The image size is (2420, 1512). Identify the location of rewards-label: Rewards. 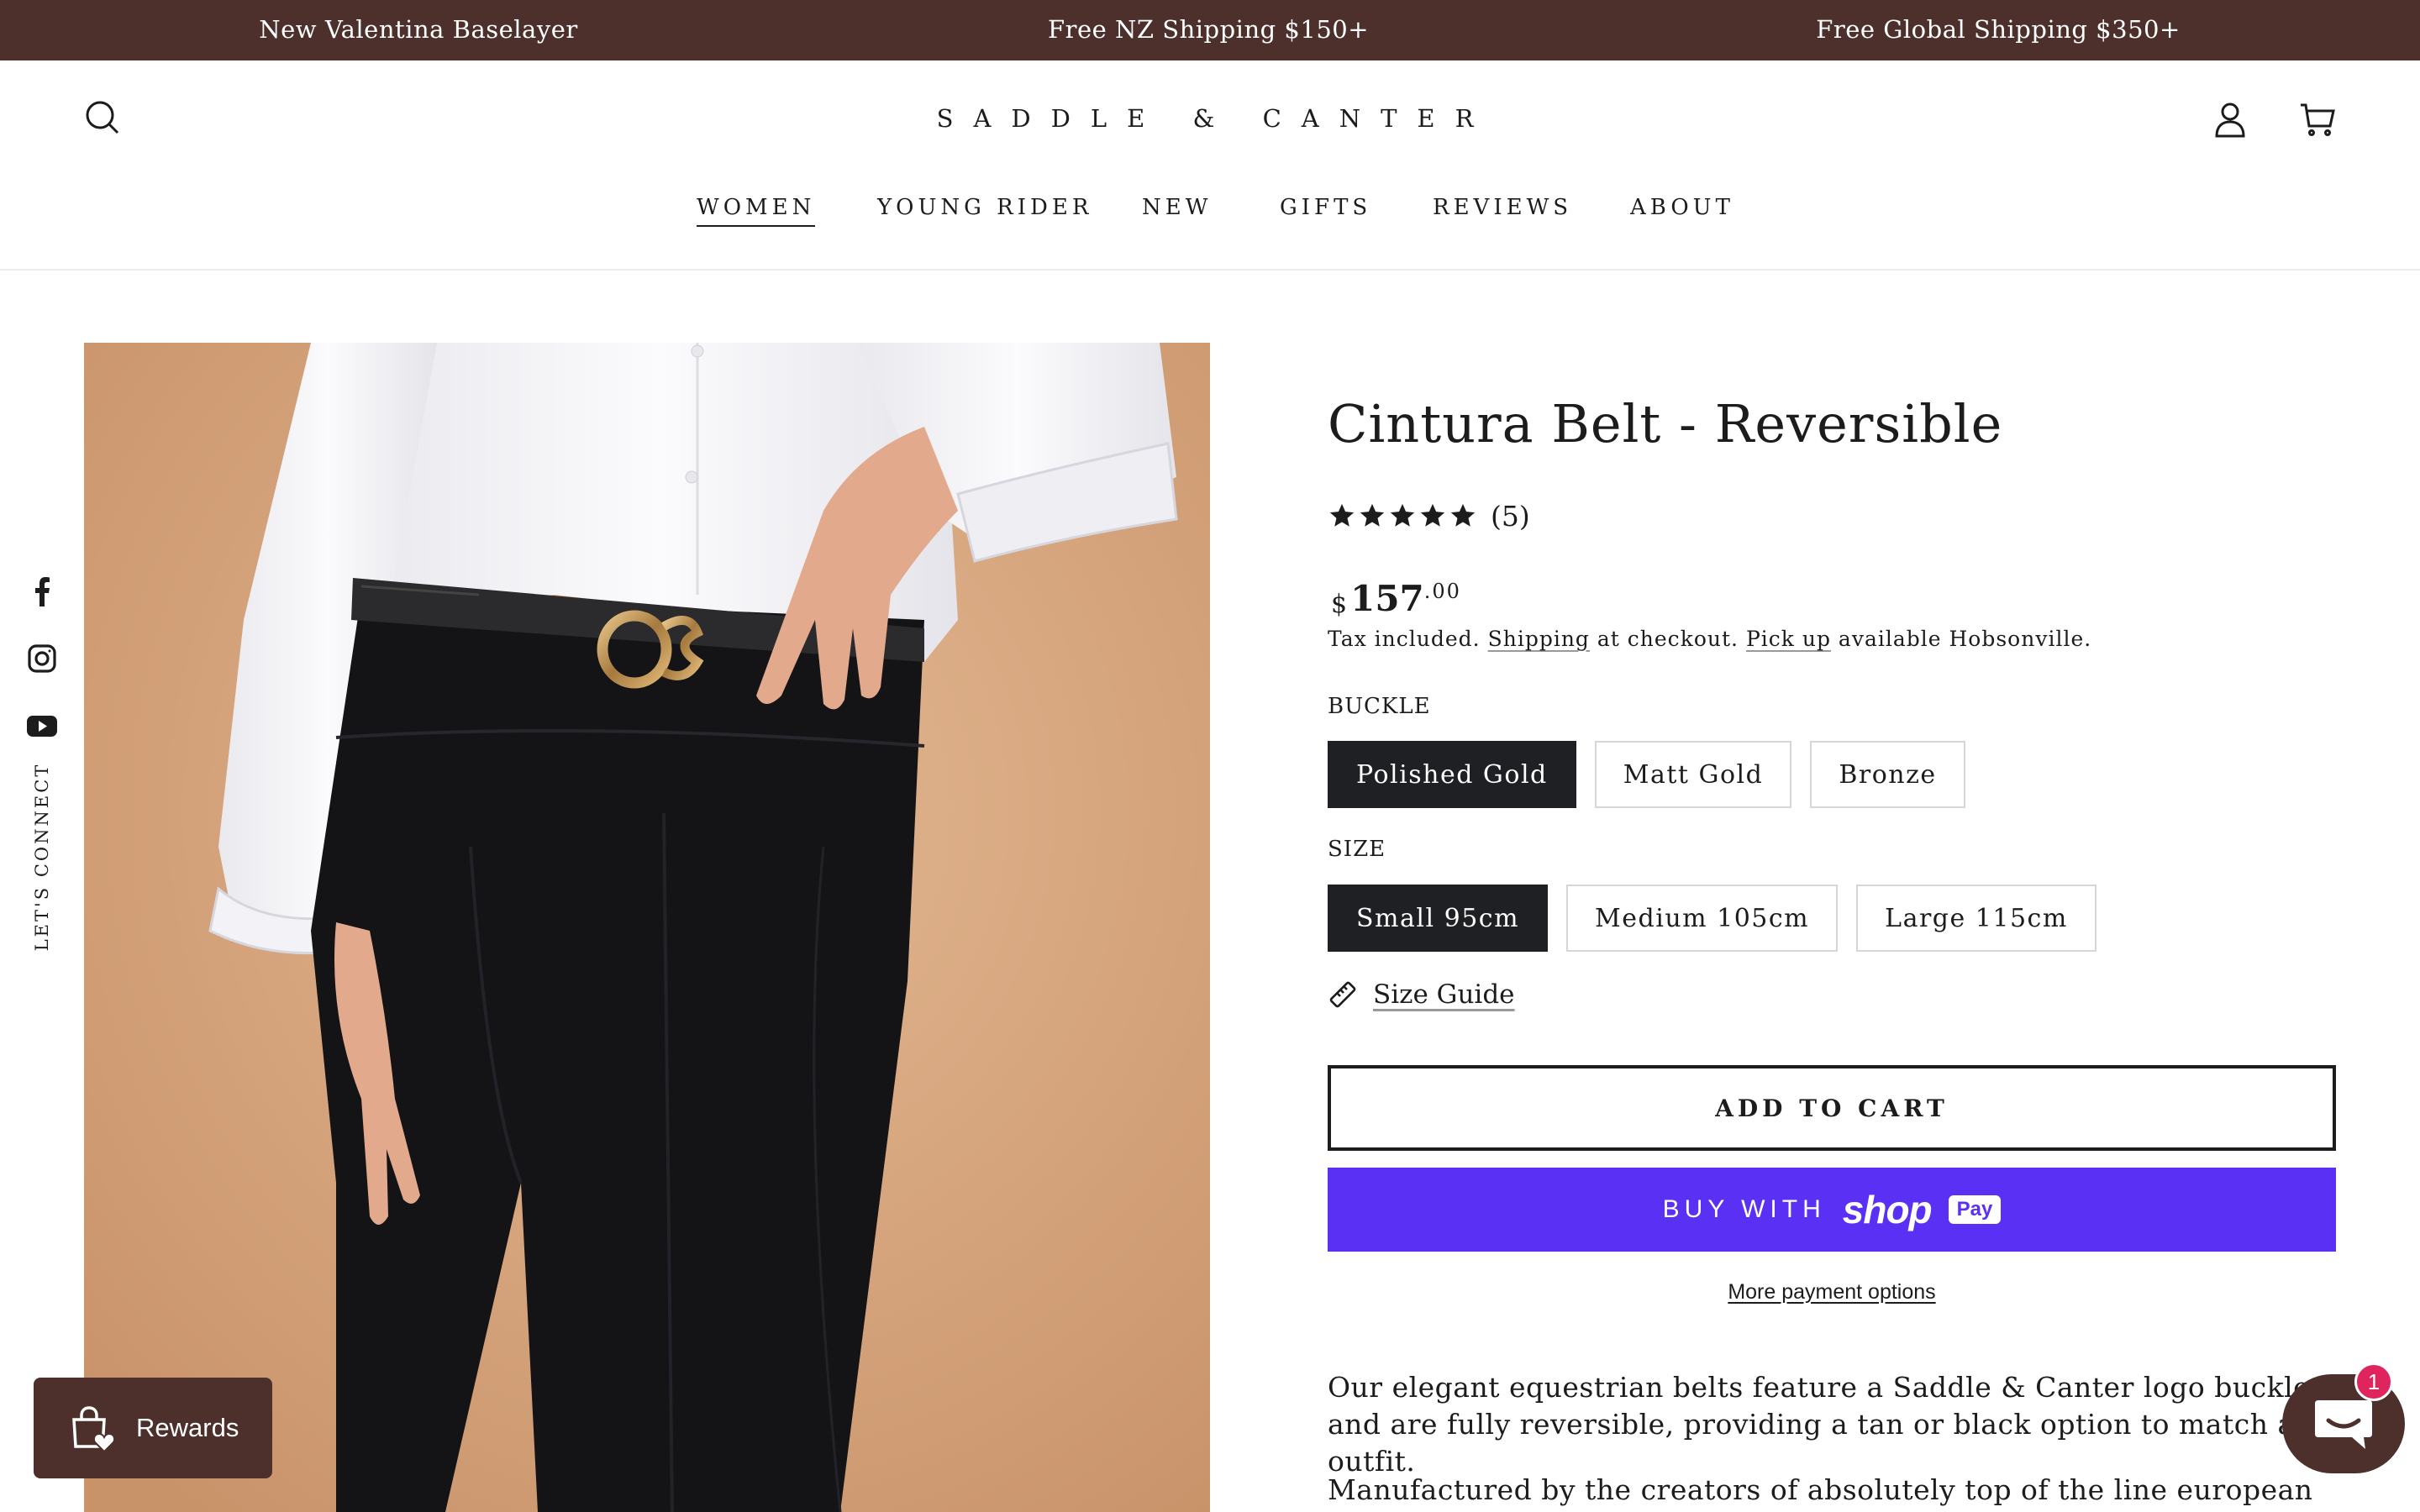
(187, 1427).